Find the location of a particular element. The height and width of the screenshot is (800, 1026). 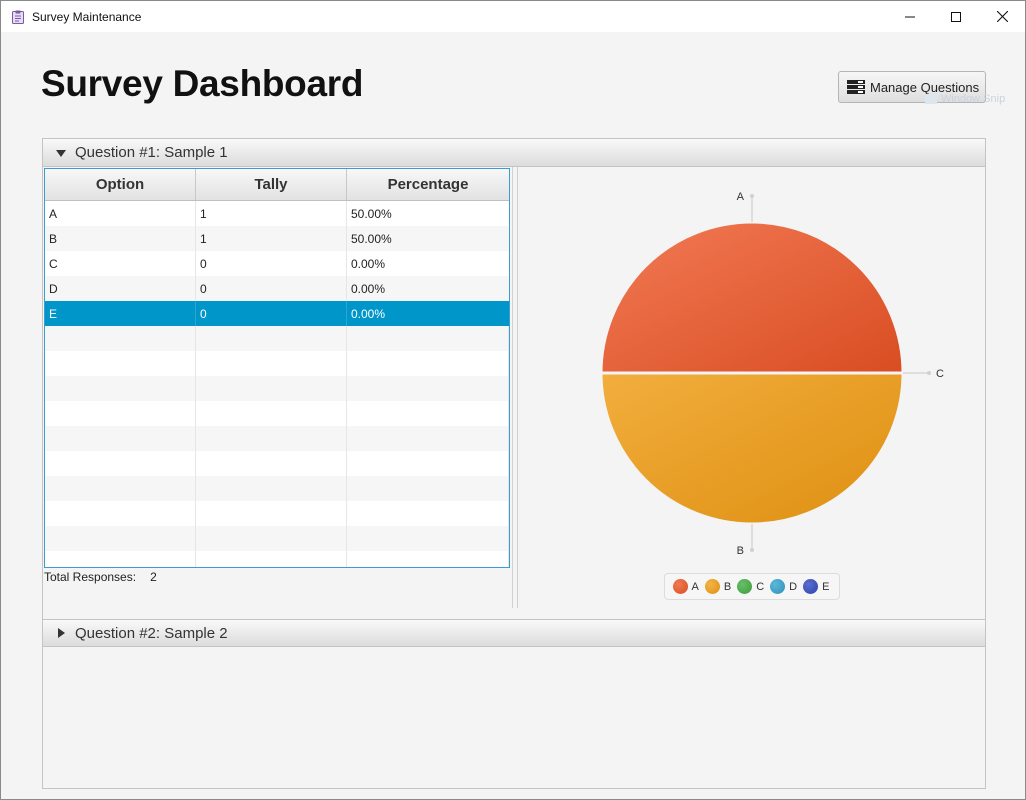

legend-item-b: B is located at coordinates (718, 586).